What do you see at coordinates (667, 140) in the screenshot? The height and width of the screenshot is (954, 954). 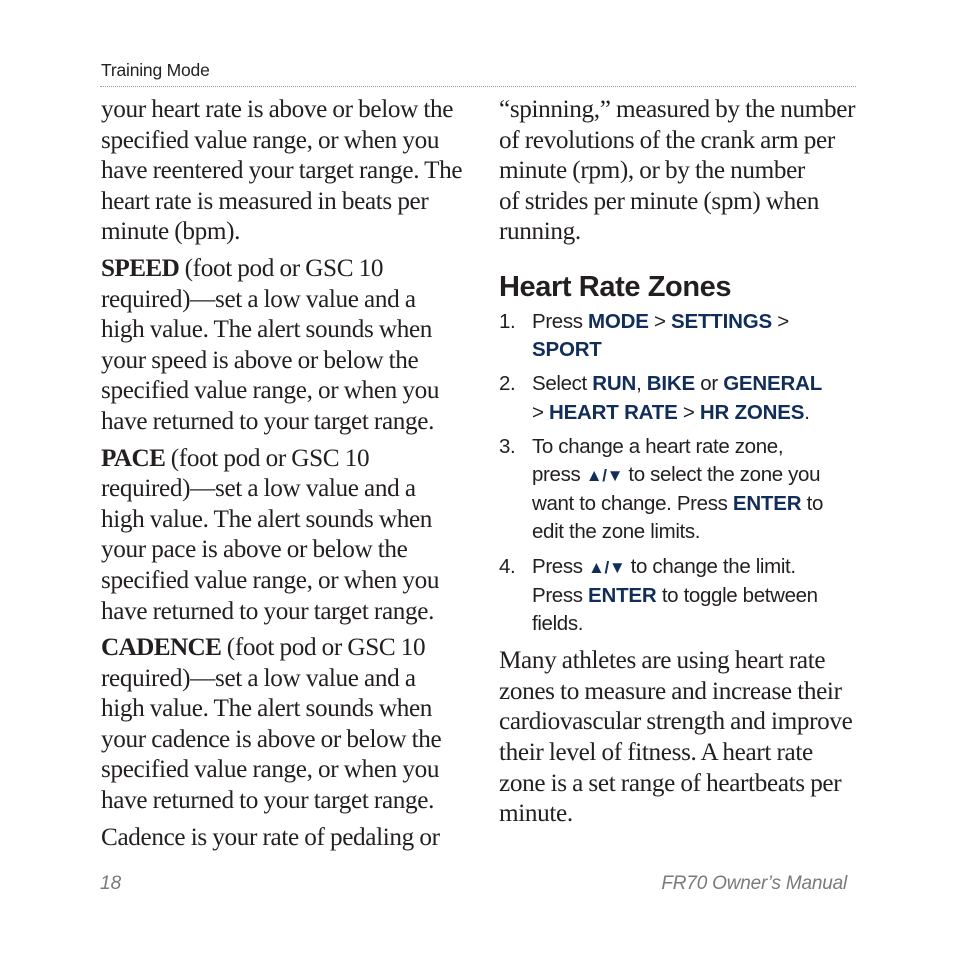 I see `text-line: of revolutions of the crank arm per` at bounding box center [667, 140].